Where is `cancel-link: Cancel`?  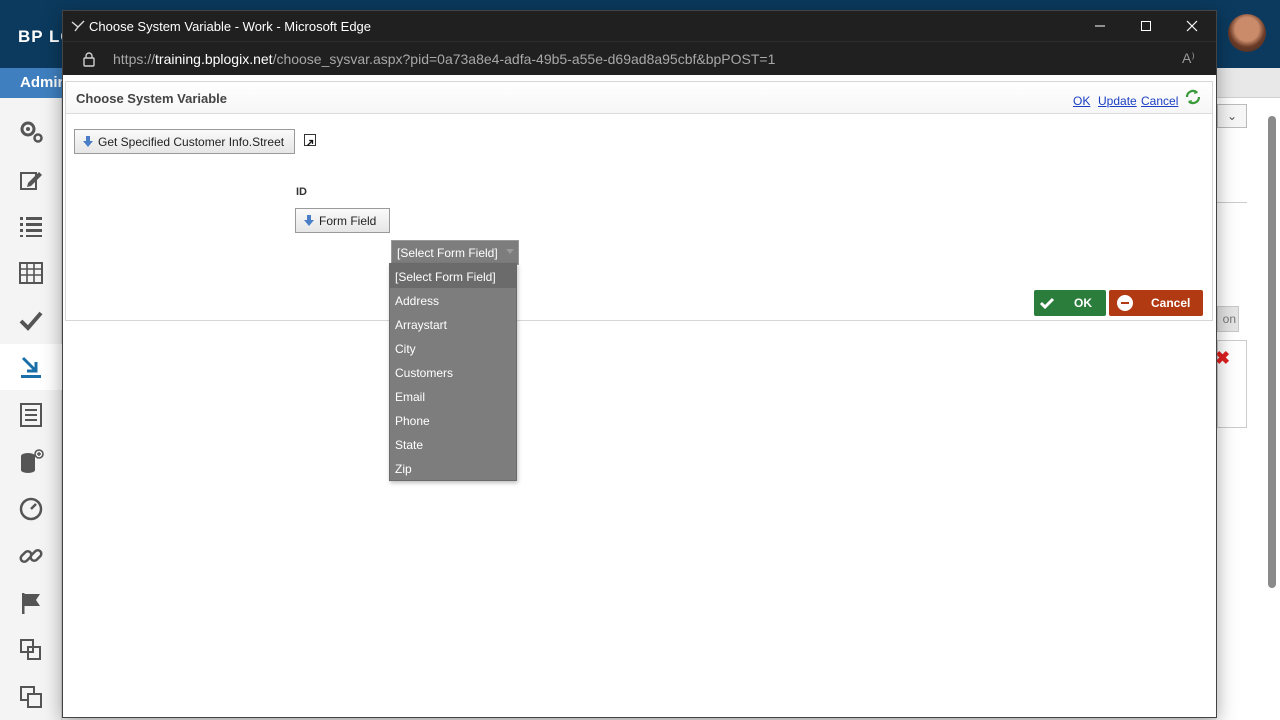 cancel-link: Cancel is located at coordinates (1159, 101).